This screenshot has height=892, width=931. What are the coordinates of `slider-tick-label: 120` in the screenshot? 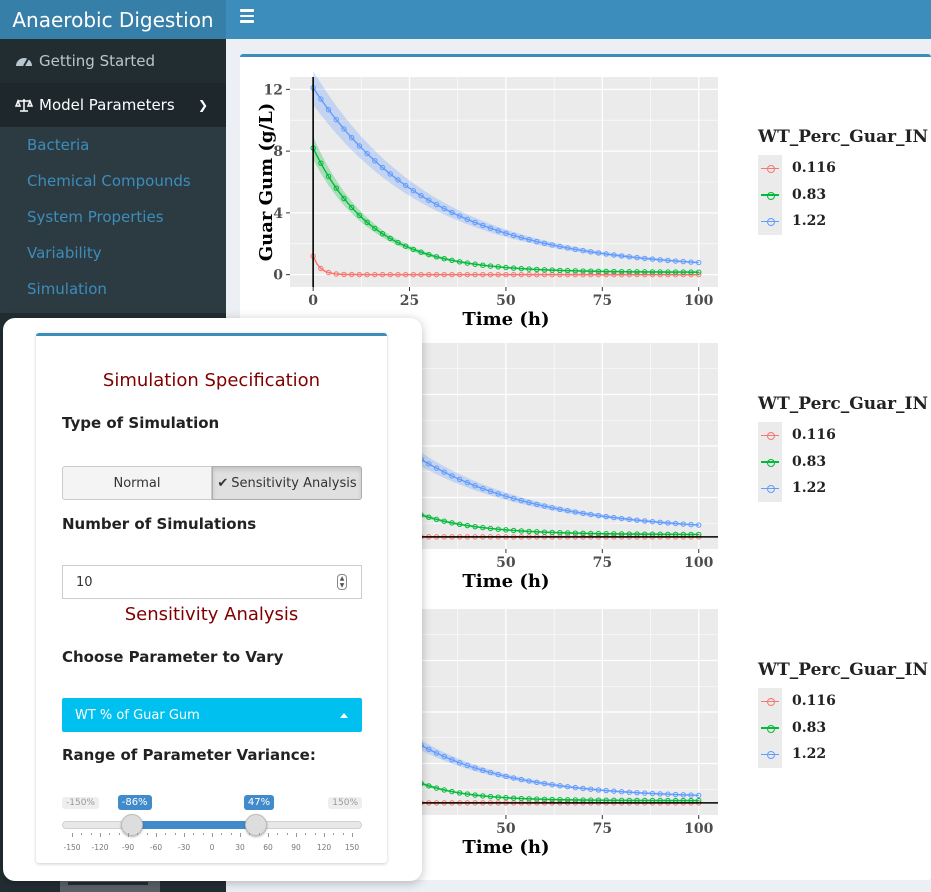 It's located at (324, 847).